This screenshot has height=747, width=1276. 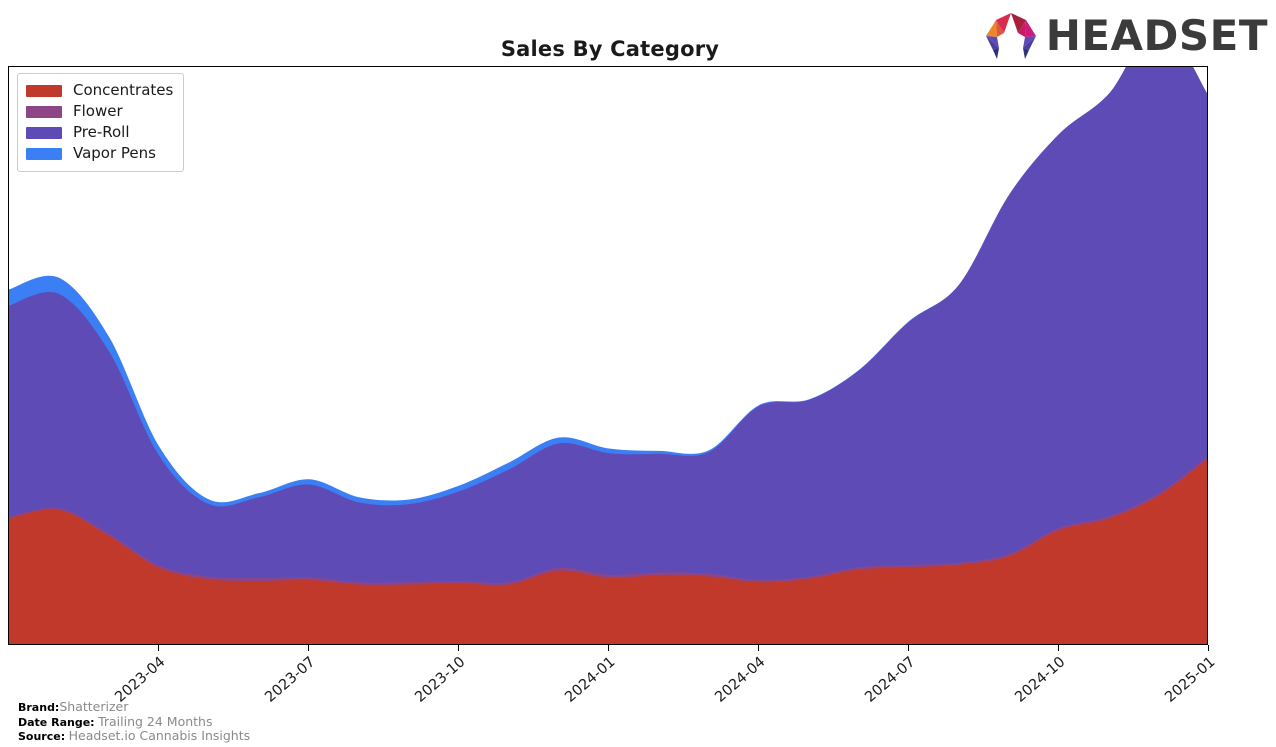 What do you see at coordinates (290, 680) in the screenshot?
I see `x-axis-tick-label: 2023-07` at bounding box center [290, 680].